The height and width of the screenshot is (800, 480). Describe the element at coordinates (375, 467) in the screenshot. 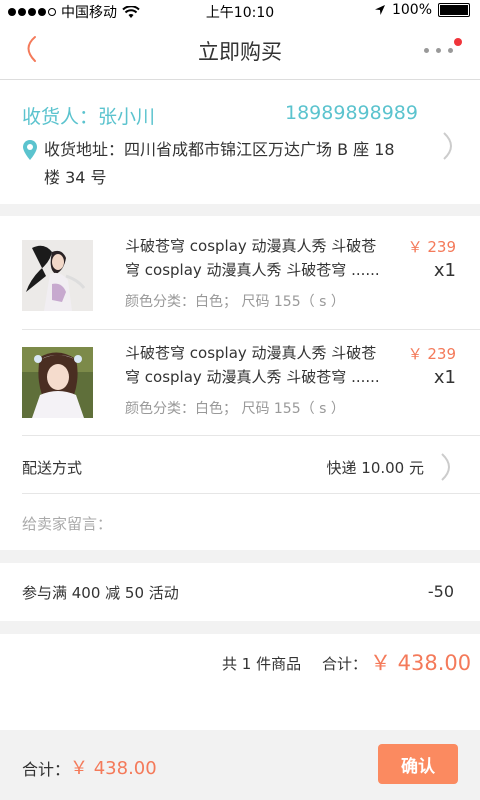

I see `shipping-method-value: 快递 10.00 元` at that location.